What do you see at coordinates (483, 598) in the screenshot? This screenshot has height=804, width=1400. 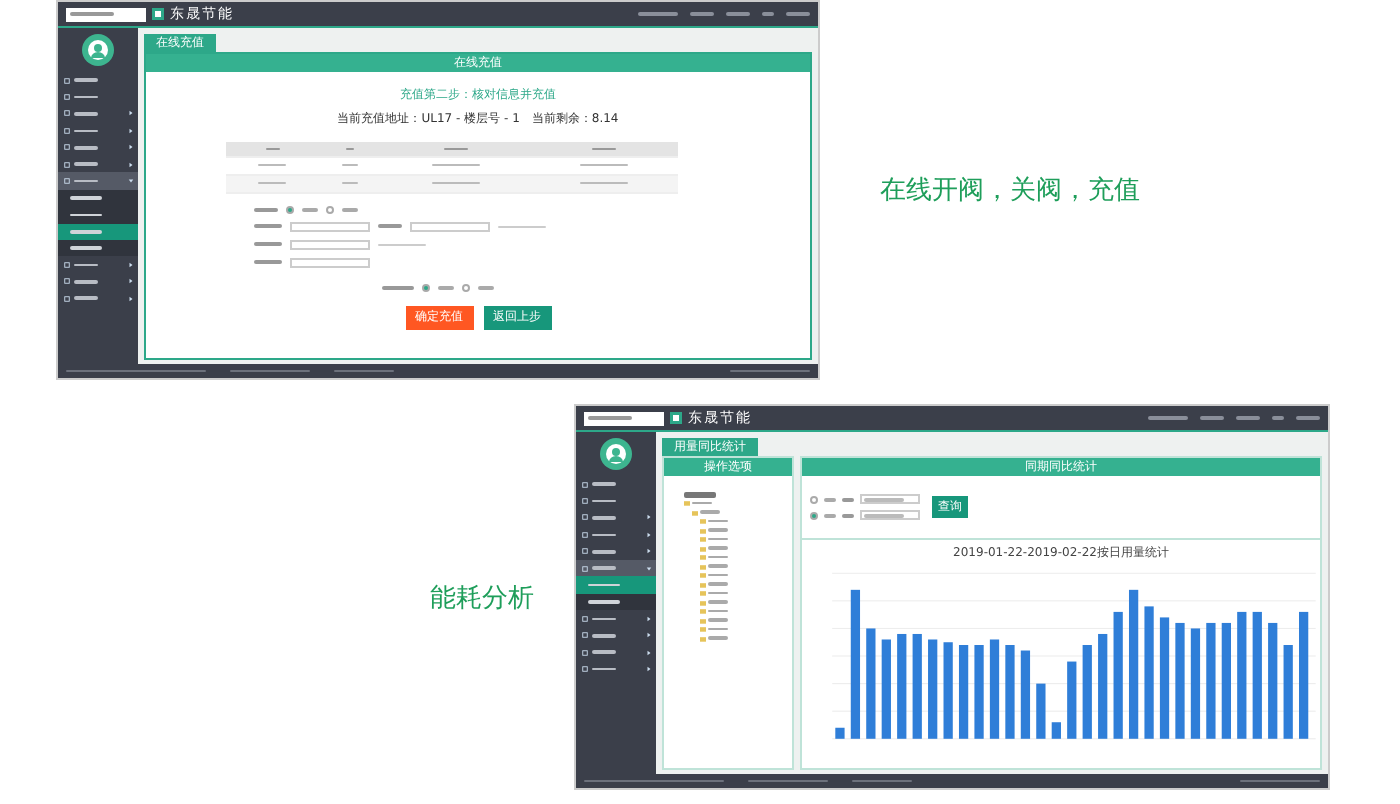 I see `caption-text: 能耗分析` at bounding box center [483, 598].